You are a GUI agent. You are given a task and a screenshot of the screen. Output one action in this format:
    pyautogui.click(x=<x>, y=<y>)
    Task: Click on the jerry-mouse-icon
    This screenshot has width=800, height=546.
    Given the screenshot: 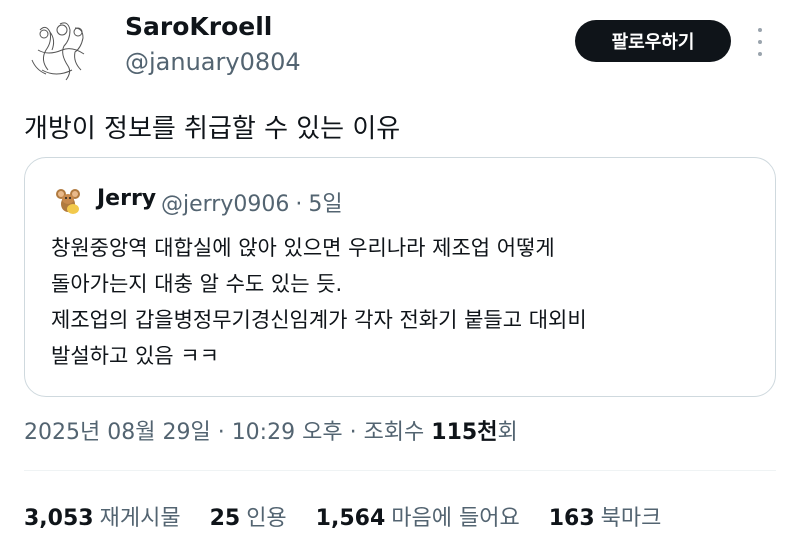 What is the action you would take?
    pyautogui.click(x=68, y=201)
    